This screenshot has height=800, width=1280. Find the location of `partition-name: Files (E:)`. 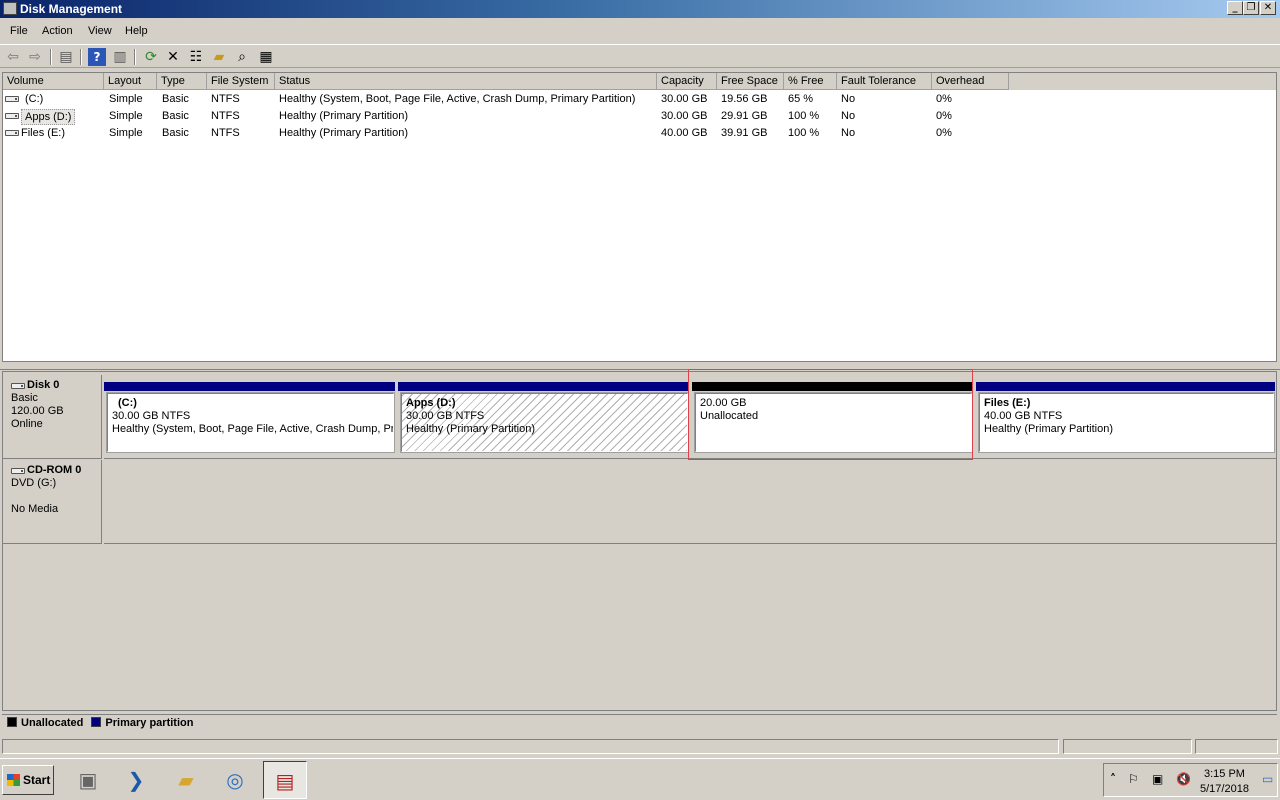

partition-name: Files (E:) is located at coordinates (1007, 403).